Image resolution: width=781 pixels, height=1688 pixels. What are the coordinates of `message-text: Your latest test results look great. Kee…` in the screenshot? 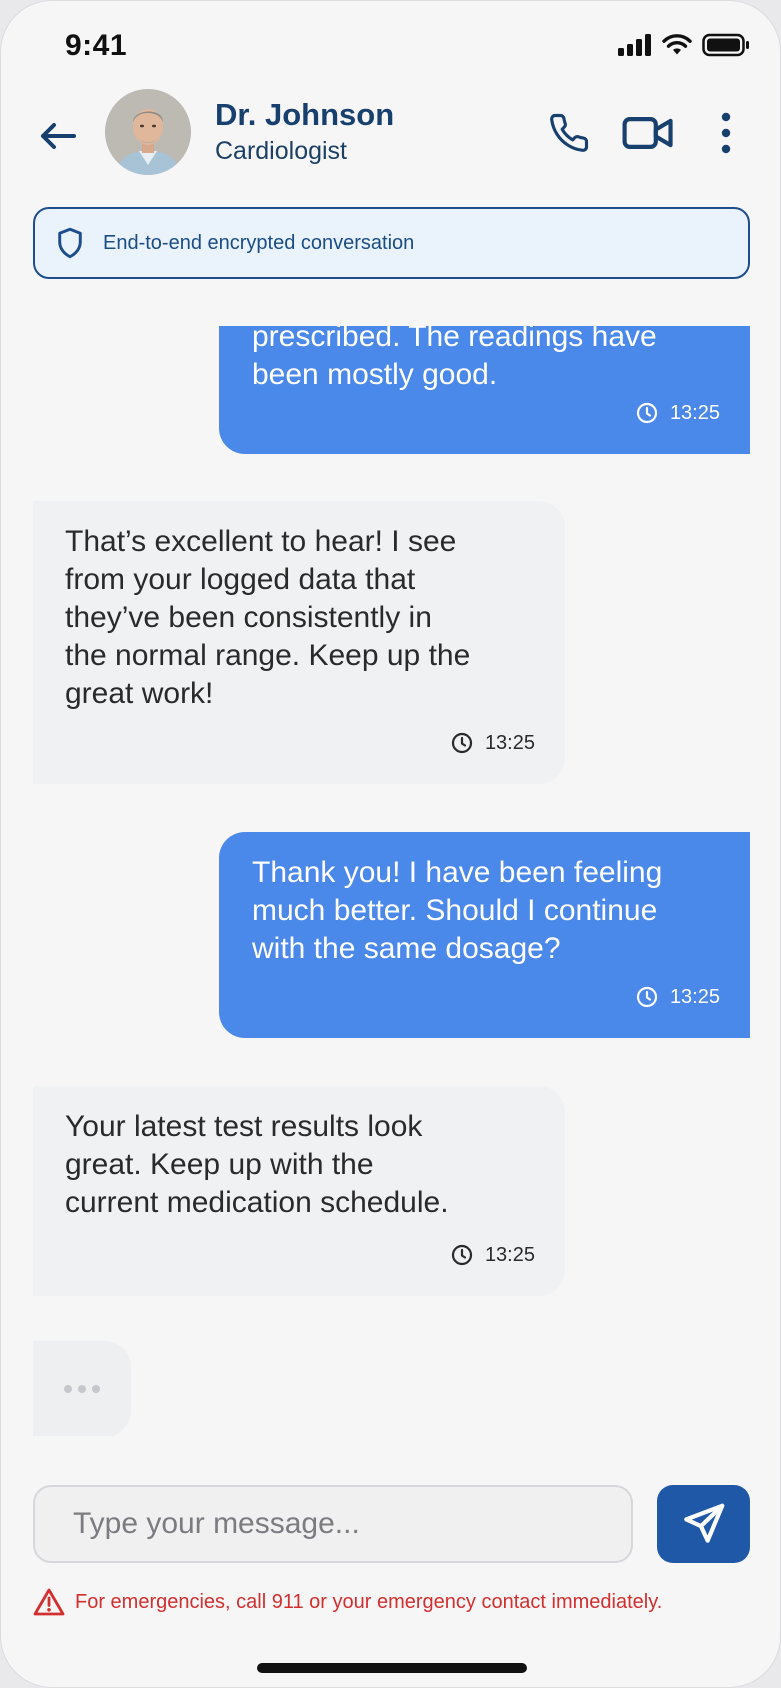 It's located at (257, 1164).